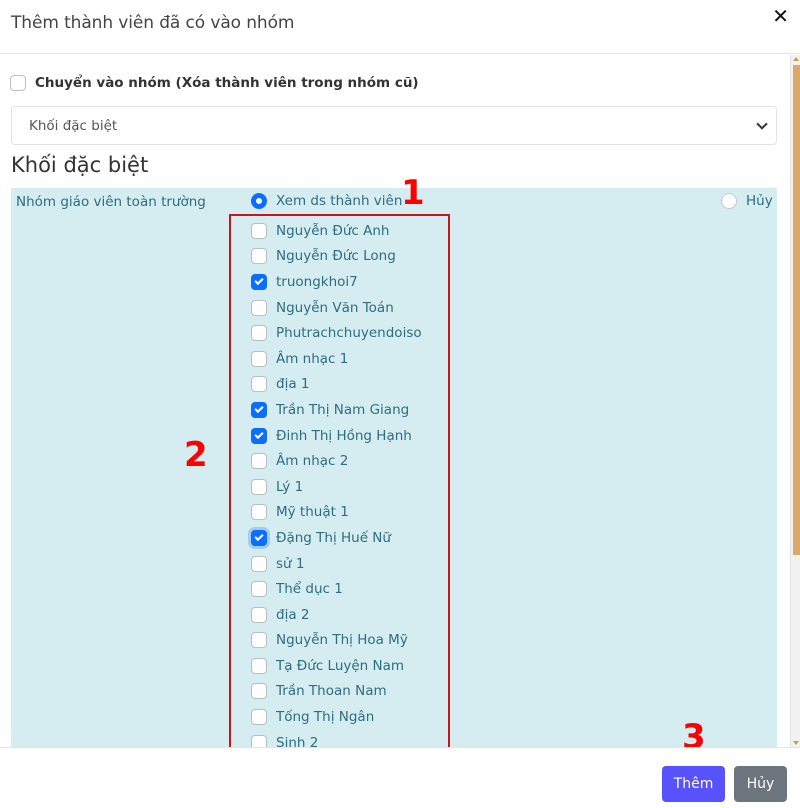 This screenshot has height=808, width=800. What do you see at coordinates (293, 614) in the screenshot?
I see `member-name: địa 2` at bounding box center [293, 614].